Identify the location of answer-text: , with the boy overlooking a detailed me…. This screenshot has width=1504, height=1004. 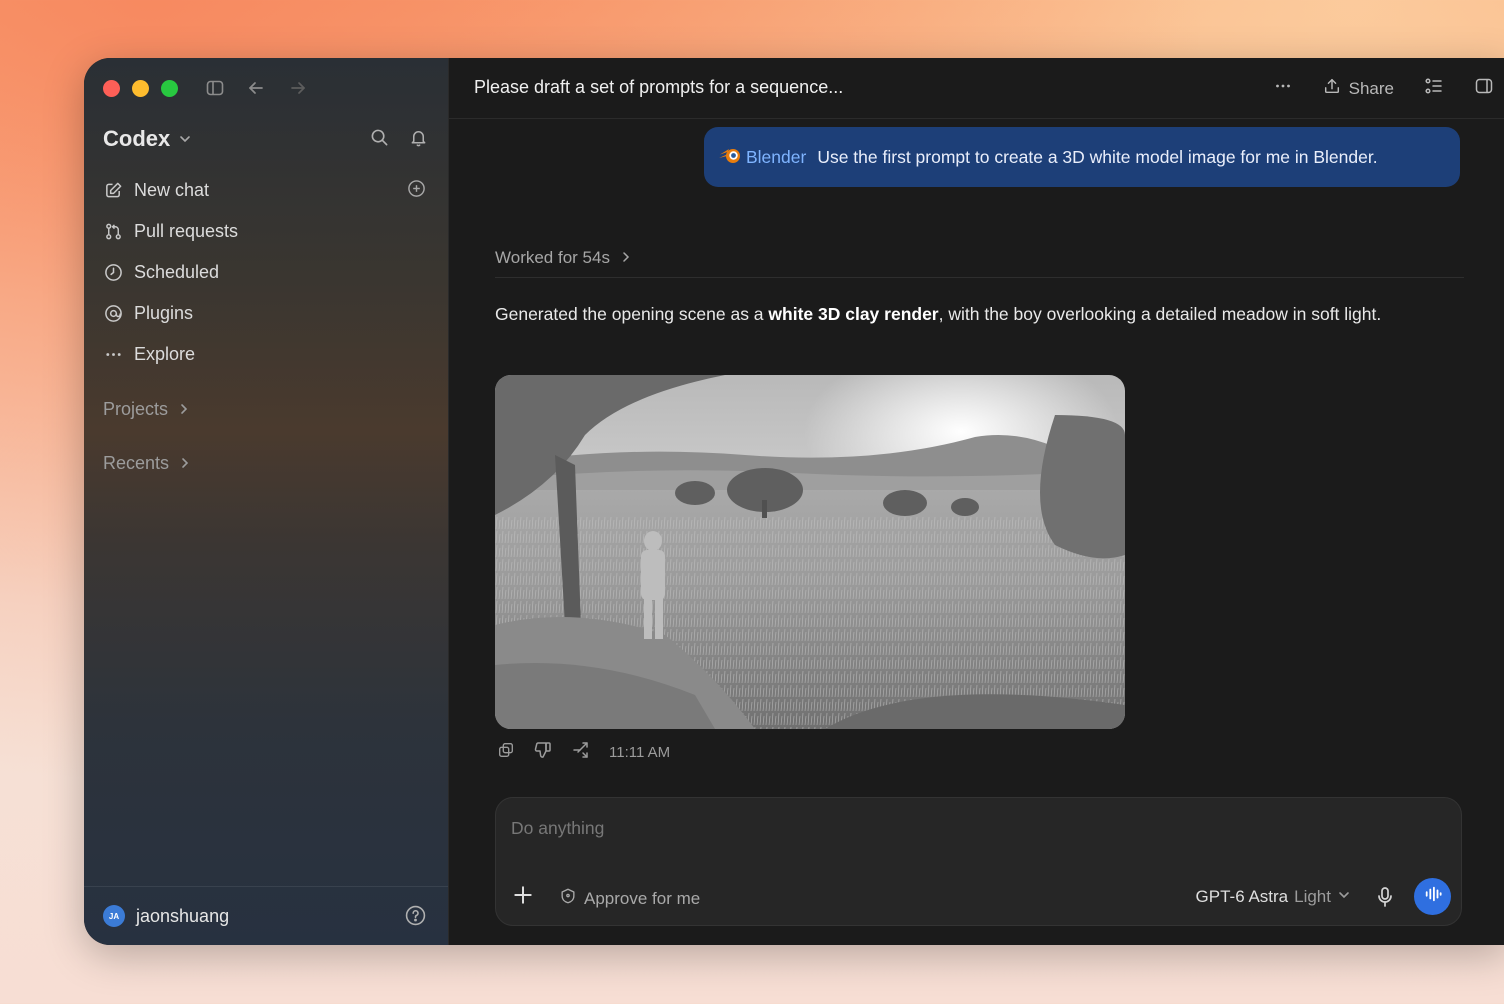
(1160, 314).